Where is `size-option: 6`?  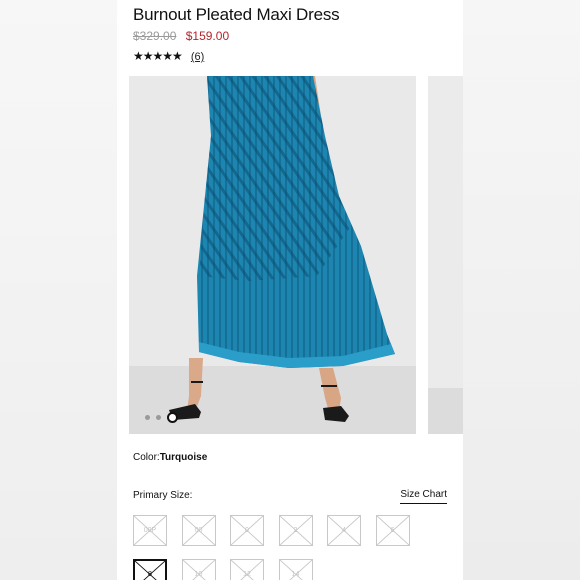 size-option: 6 is located at coordinates (392, 530).